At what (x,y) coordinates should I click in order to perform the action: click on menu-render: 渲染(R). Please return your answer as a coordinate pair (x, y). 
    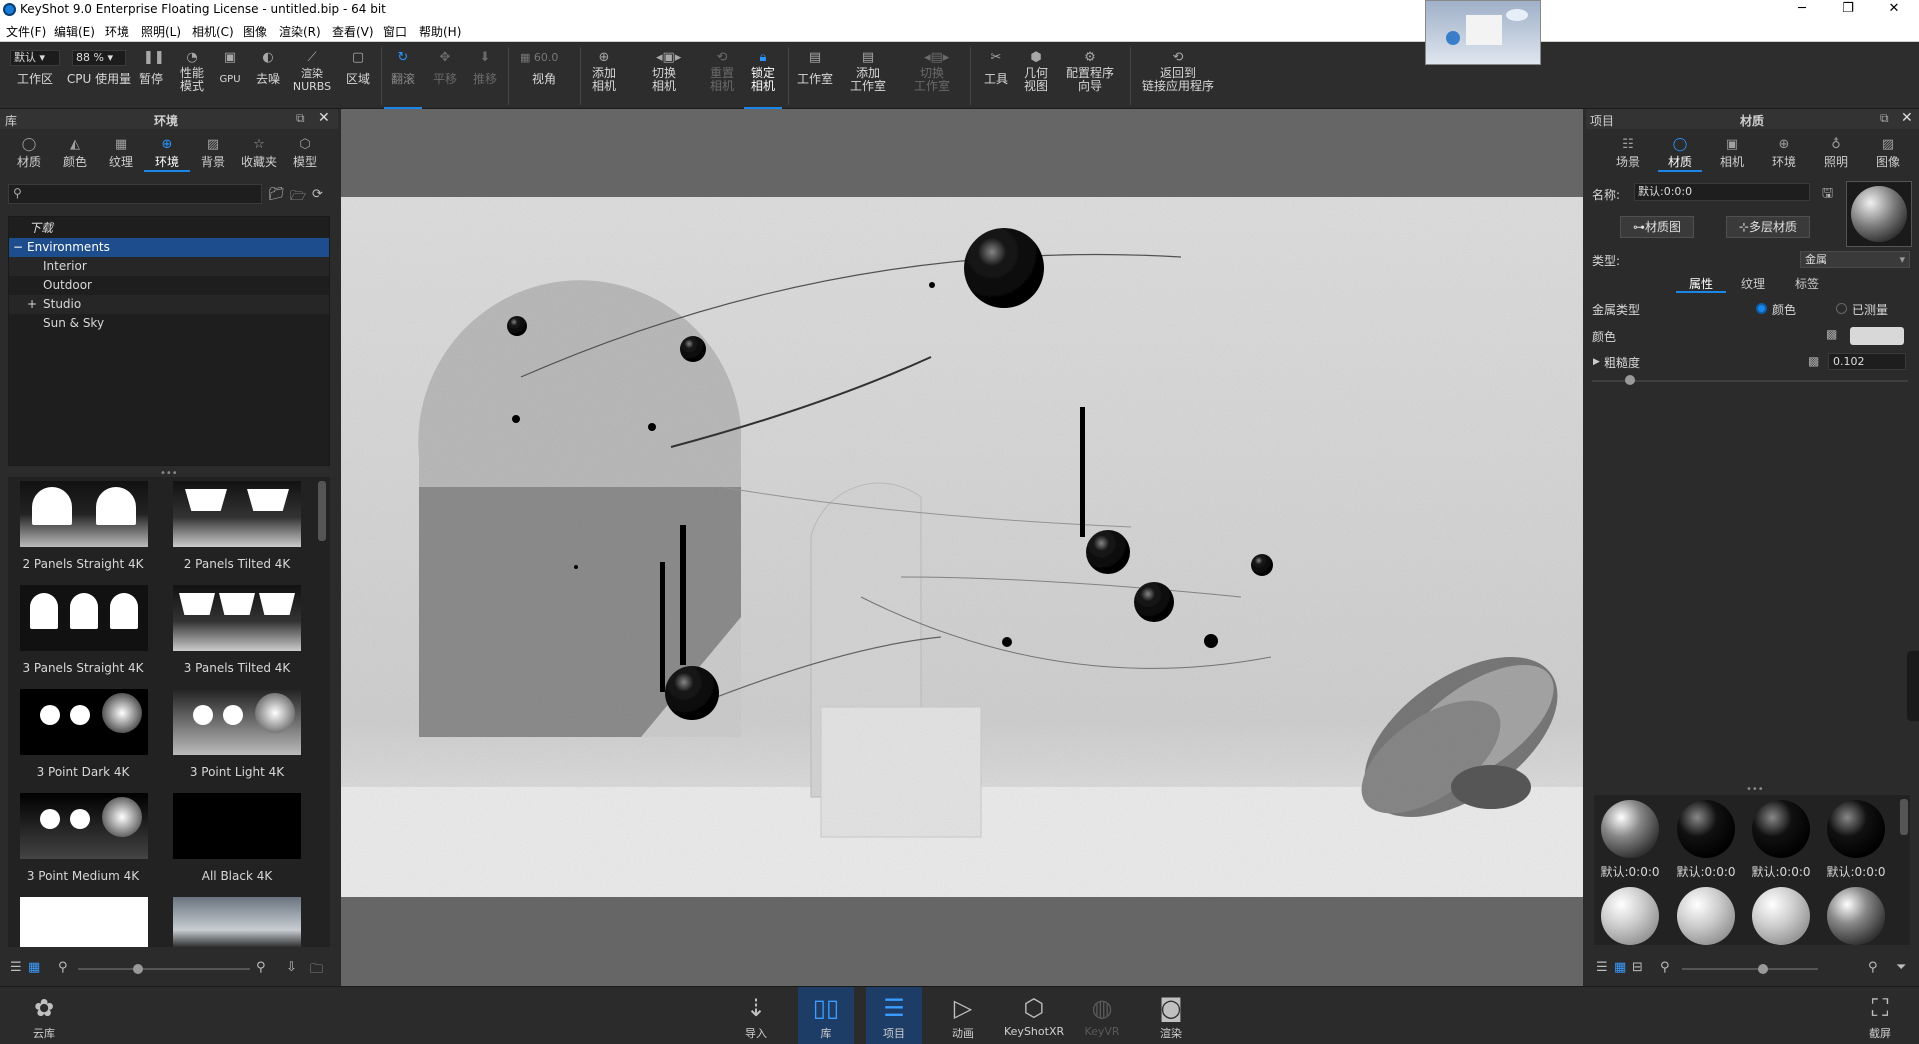
    Looking at the image, I should click on (300, 31).